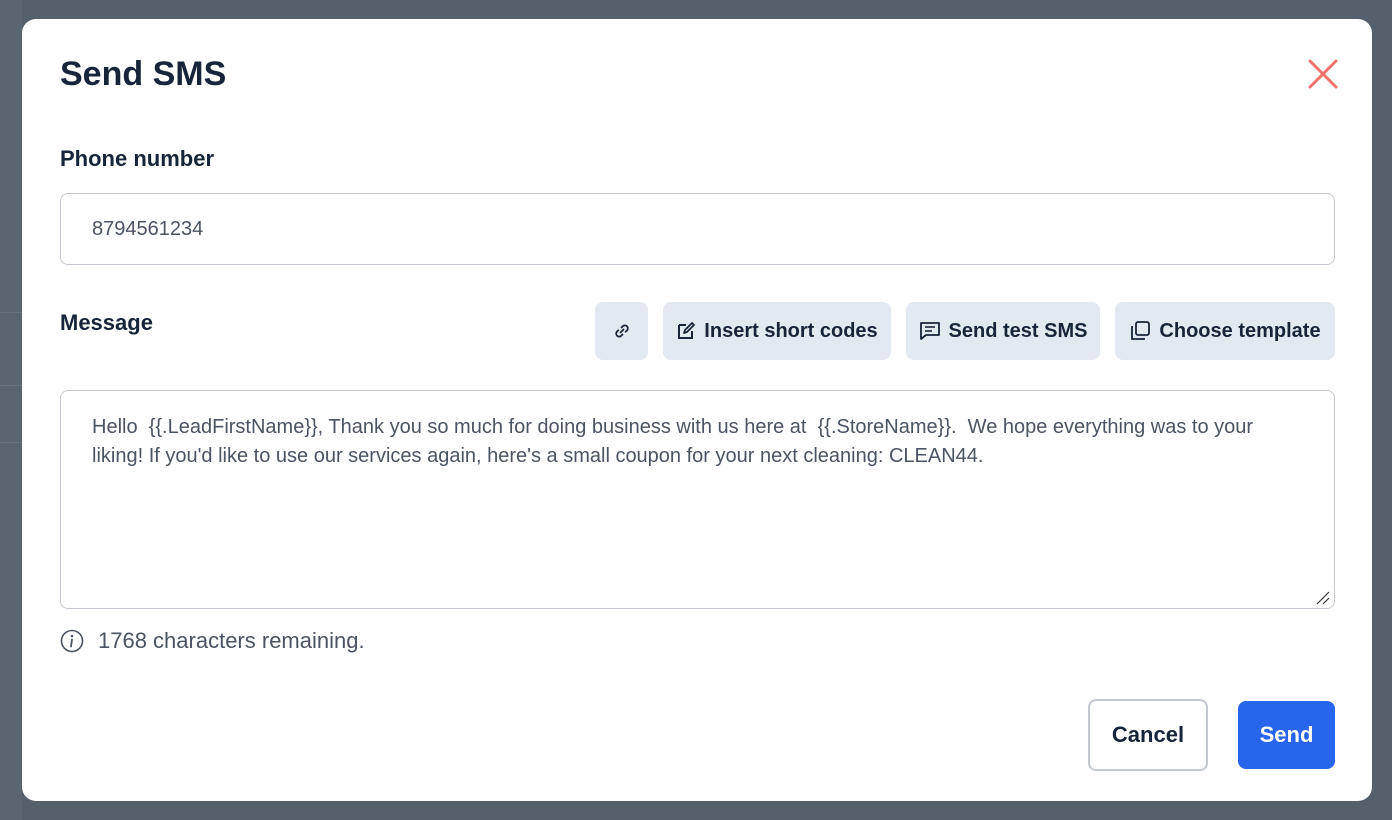 This screenshot has height=820, width=1392. I want to click on choose-template-label: Choose template, so click(1240, 330).